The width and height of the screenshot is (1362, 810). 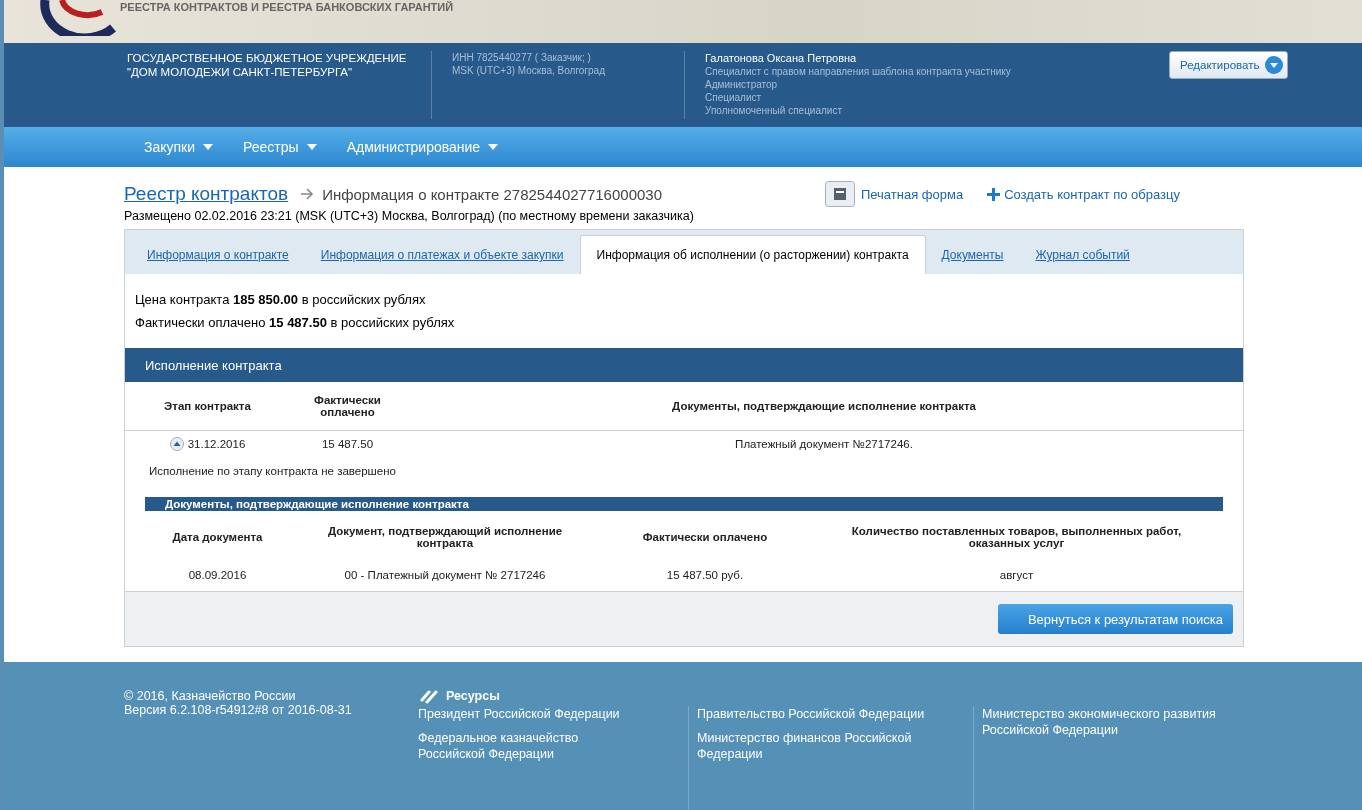 What do you see at coordinates (705, 576) in the screenshot?
I see `table-cell-text: 15 487.50 руб.` at bounding box center [705, 576].